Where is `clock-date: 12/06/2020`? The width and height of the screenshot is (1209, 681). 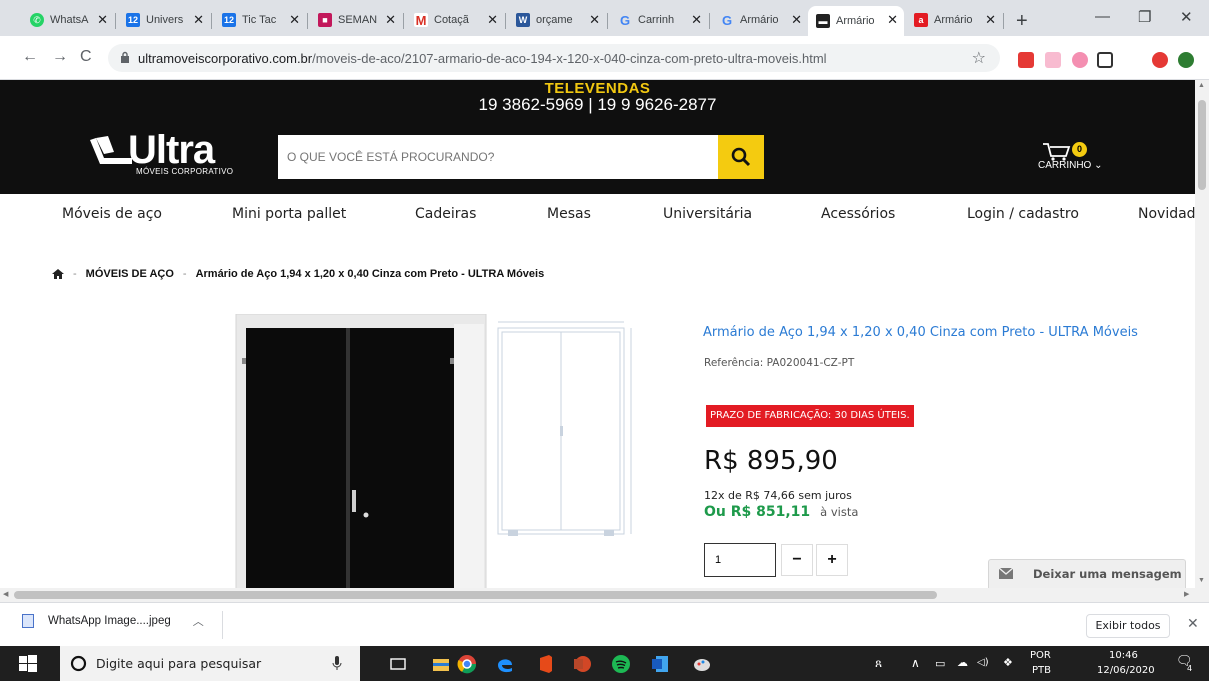
clock-date: 12/06/2020 is located at coordinates (1126, 670).